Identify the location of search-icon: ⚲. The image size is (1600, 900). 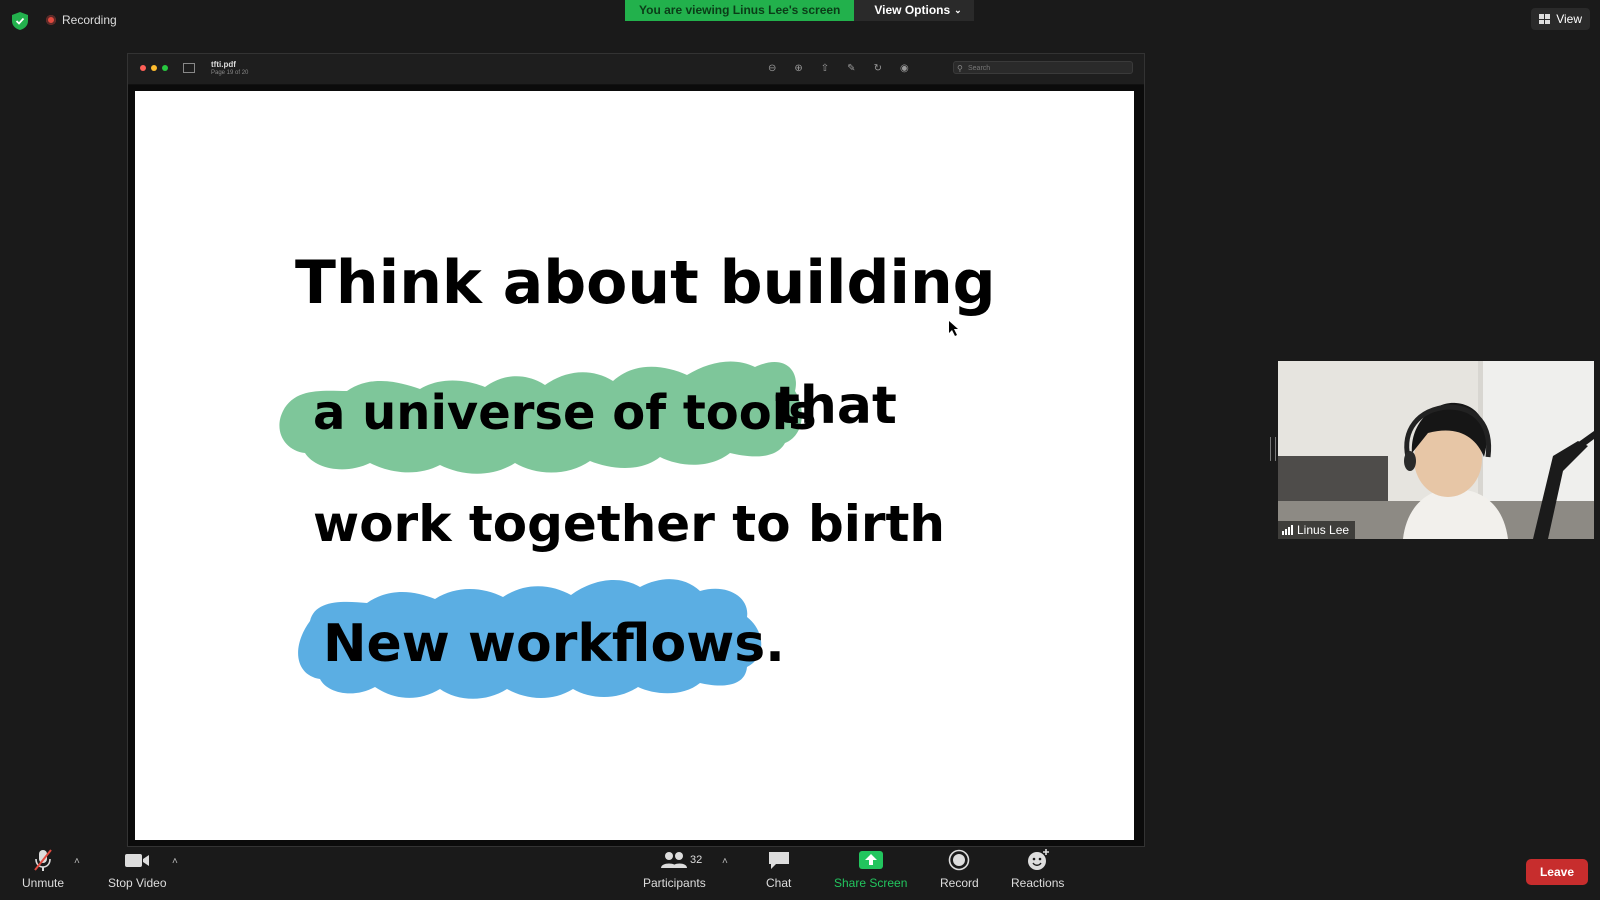
(960, 68).